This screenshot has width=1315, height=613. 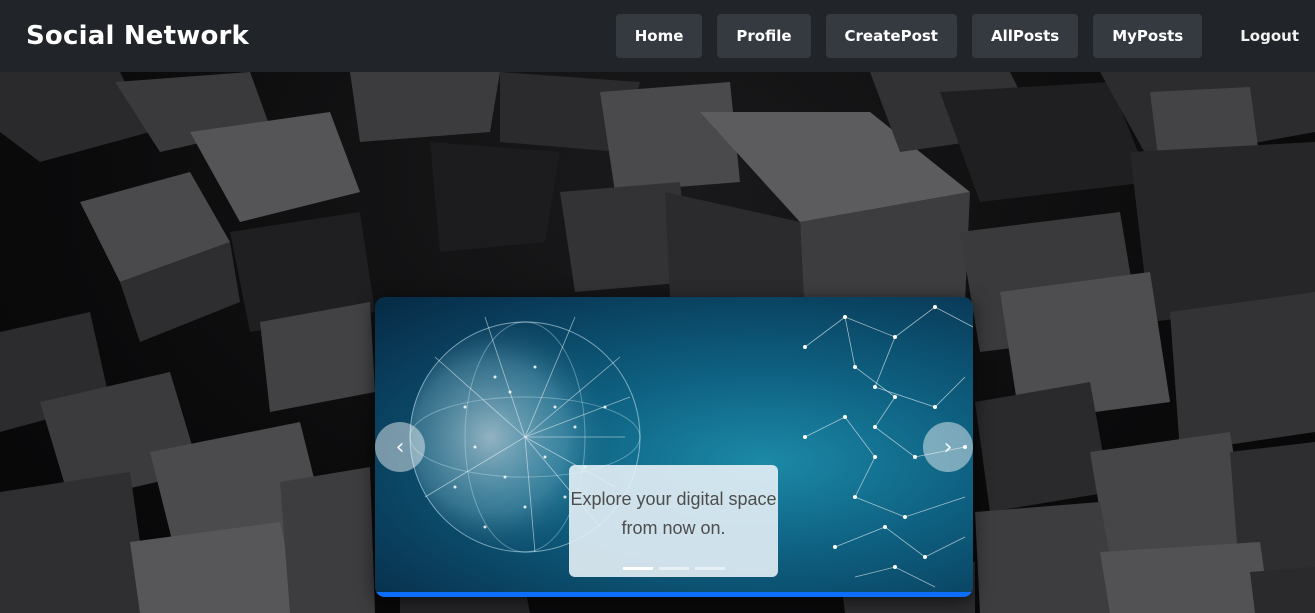 What do you see at coordinates (1025, 36) in the screenshot?
I see `nav-allposts-button: AllPosts` at bounding box center [1025, 36].